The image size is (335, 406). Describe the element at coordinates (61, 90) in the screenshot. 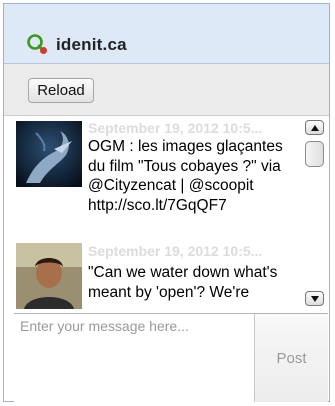

I see `reload-button: Reload` at that location.